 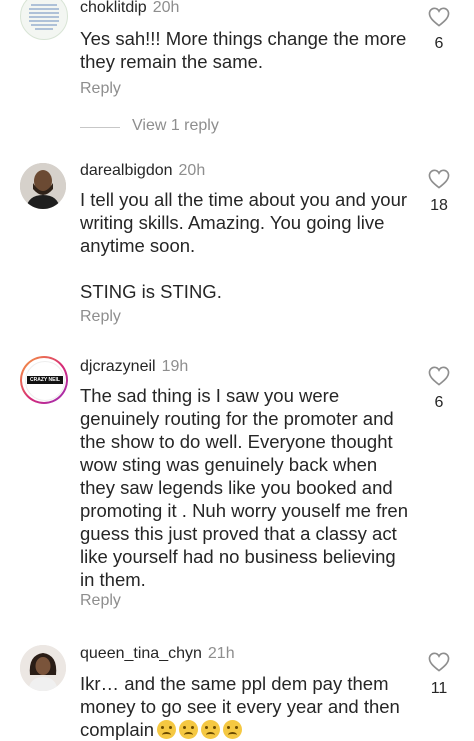 I want to click on username: queen_tina_chyn, so click(x=141, y=653).